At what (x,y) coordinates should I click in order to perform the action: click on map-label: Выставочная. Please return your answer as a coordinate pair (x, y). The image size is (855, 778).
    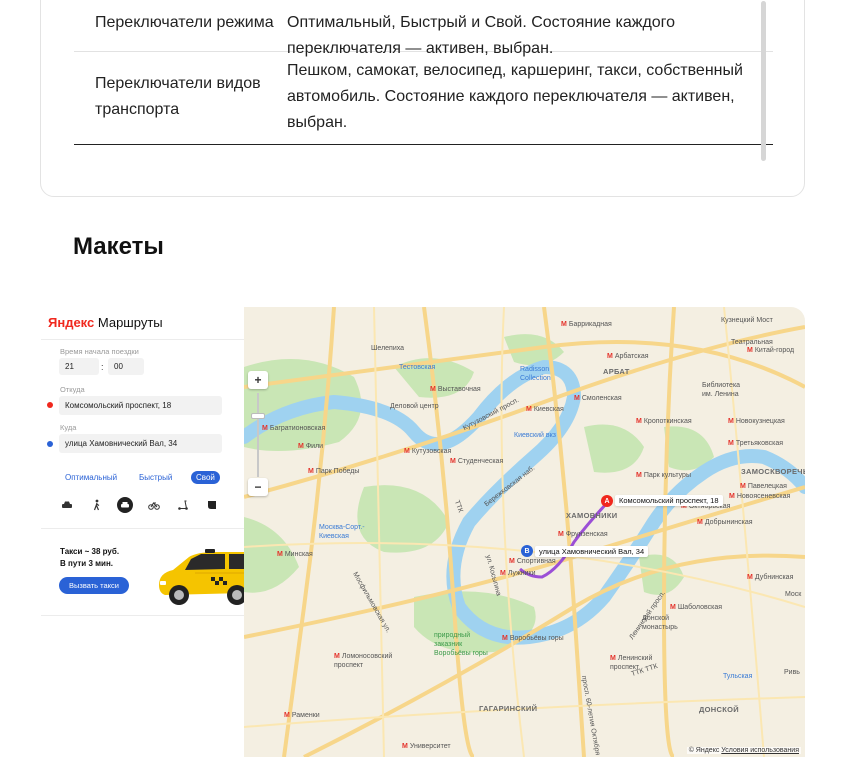
    Looking at the image, I should click on (455, 389).